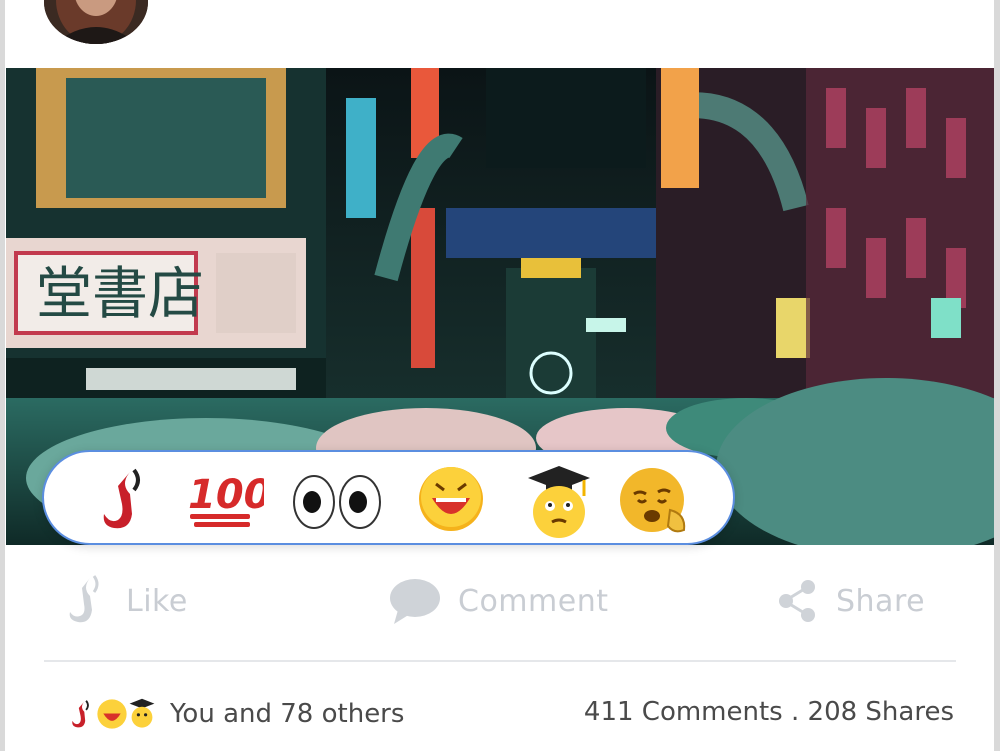 The width and height of the screenshot is (1000, 751). What do you see at coordinates (533, 601) in the screenshot?
I see `comment-label: Comment` at bounding box center [533, 601].